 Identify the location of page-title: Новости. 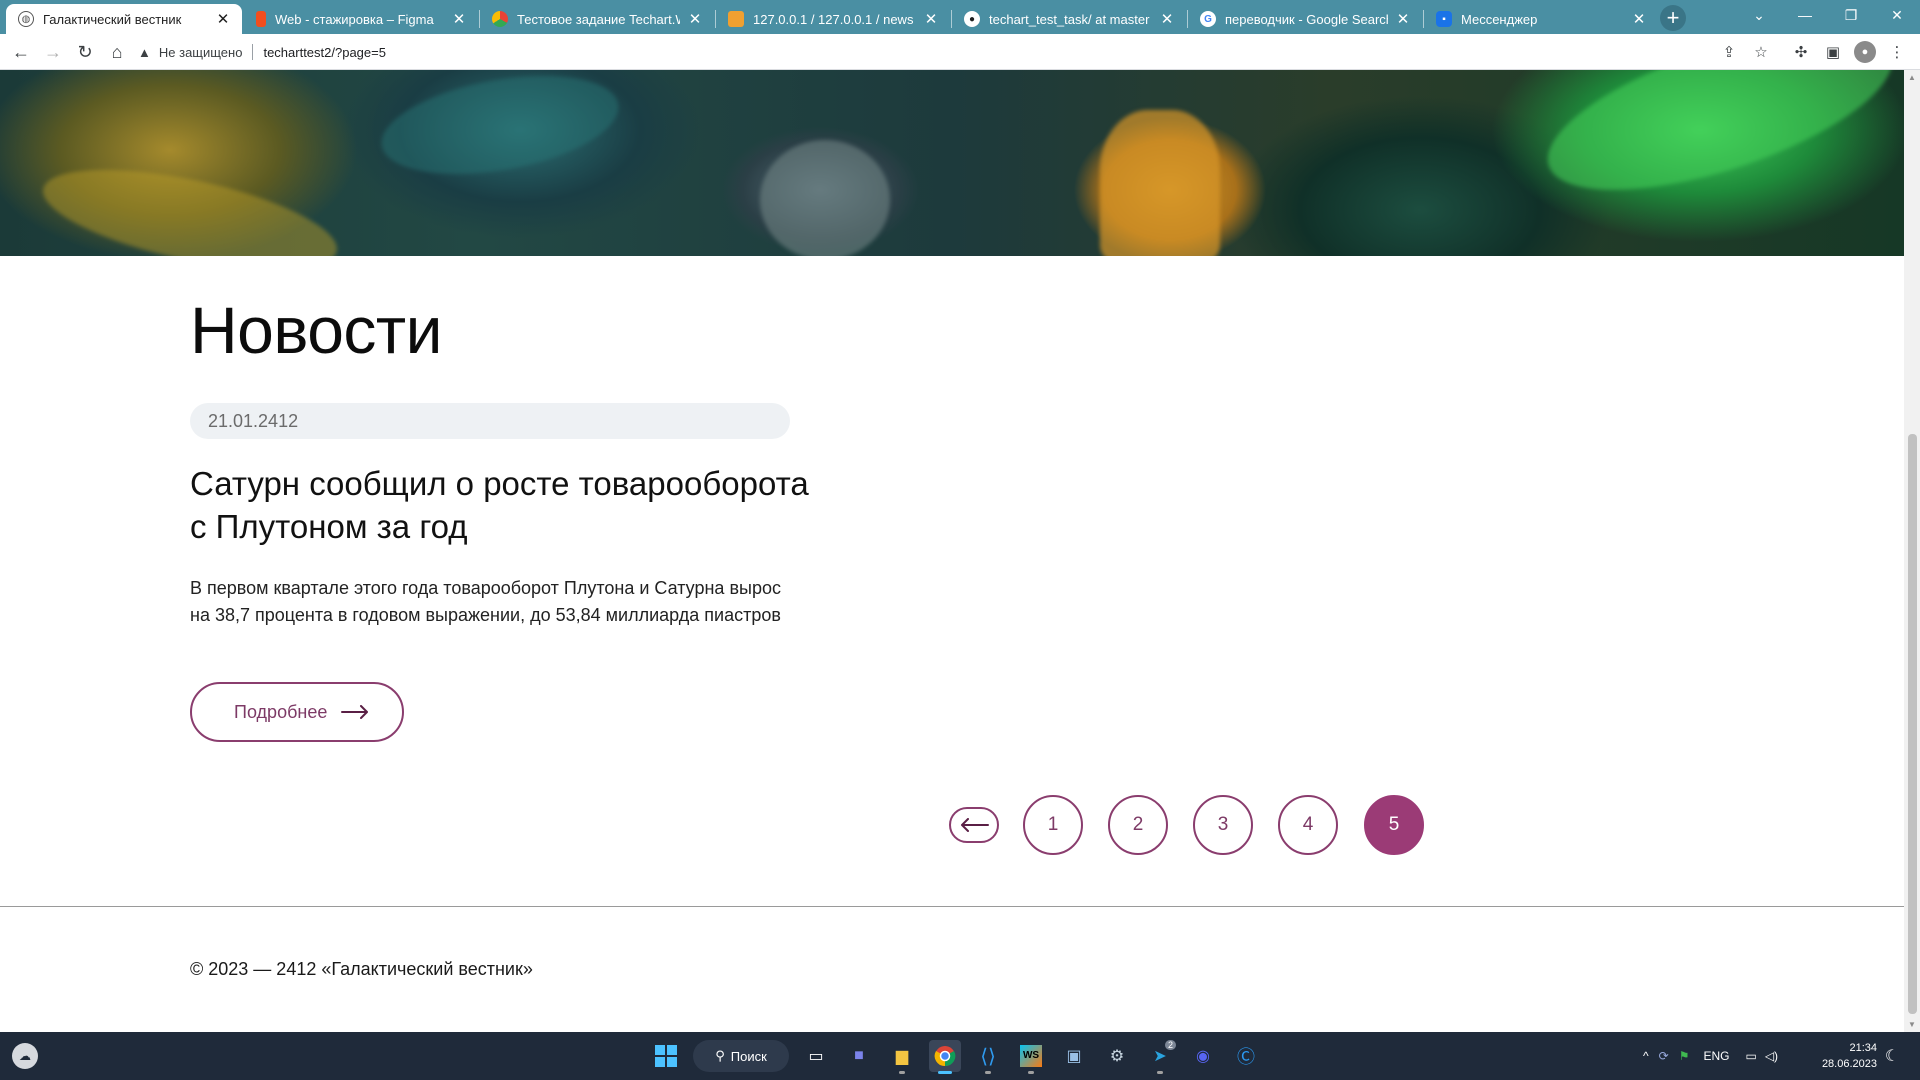
(316, 330).